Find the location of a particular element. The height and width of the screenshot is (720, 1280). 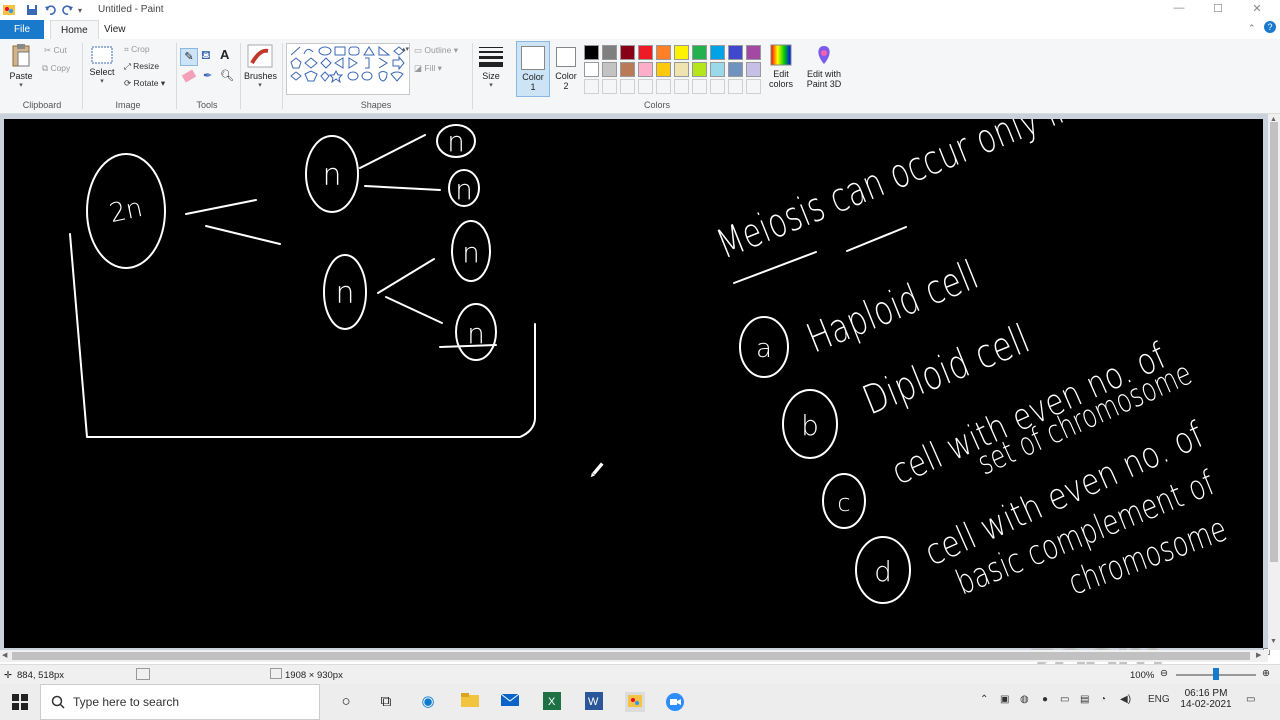

redo-icon is located at coordinates (68, 10).